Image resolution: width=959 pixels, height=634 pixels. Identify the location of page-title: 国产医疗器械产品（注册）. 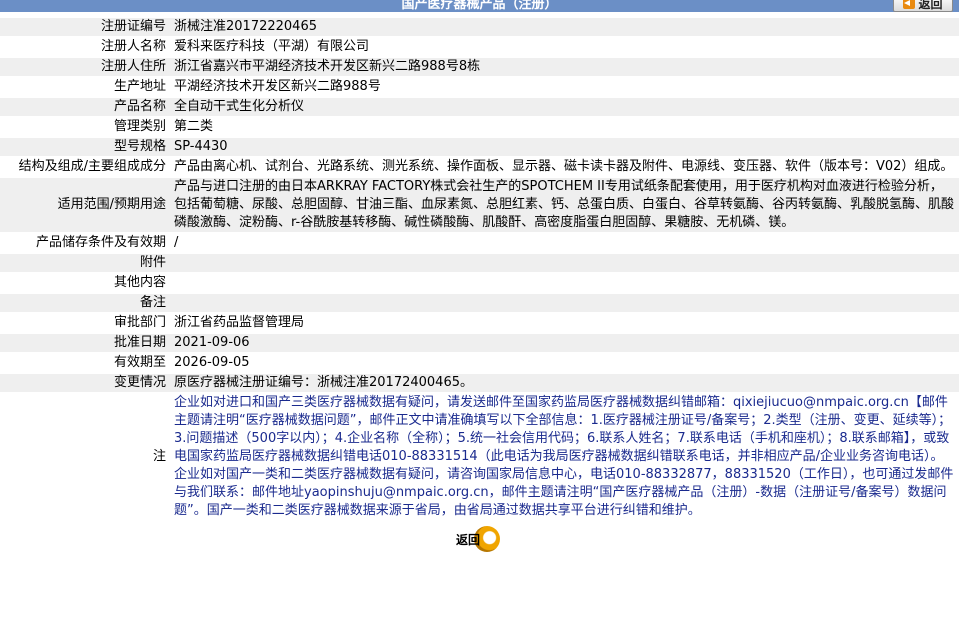
(479, 6).